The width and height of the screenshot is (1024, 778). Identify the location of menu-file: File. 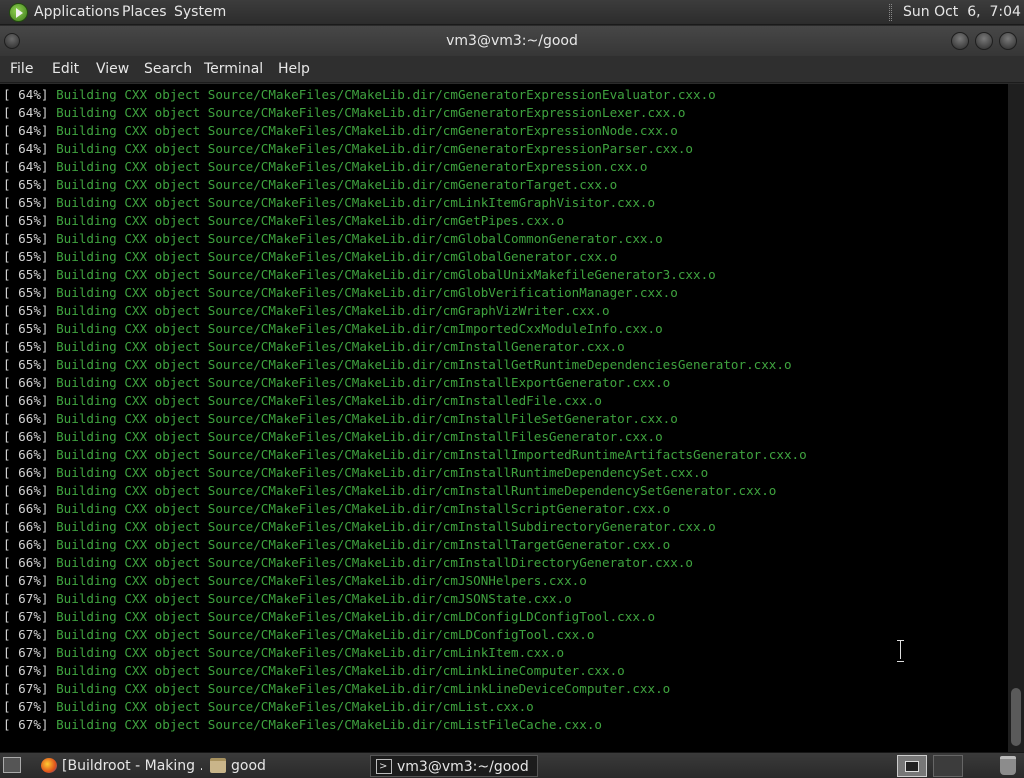
(21, 69).